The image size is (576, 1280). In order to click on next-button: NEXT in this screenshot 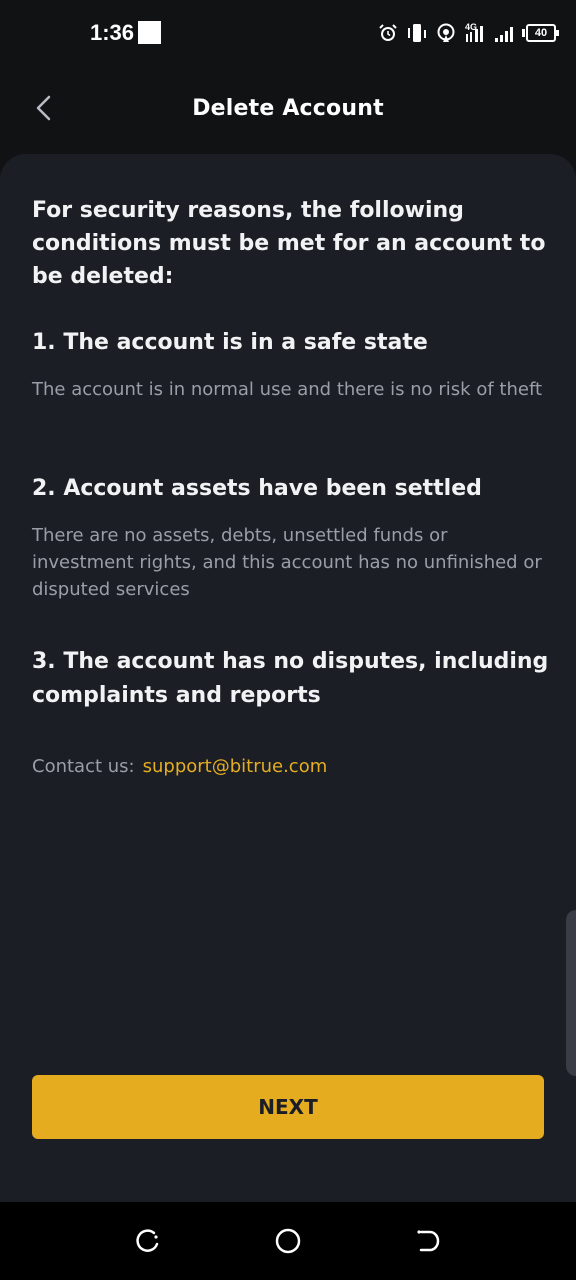, I will do `click(288, 1107)`.